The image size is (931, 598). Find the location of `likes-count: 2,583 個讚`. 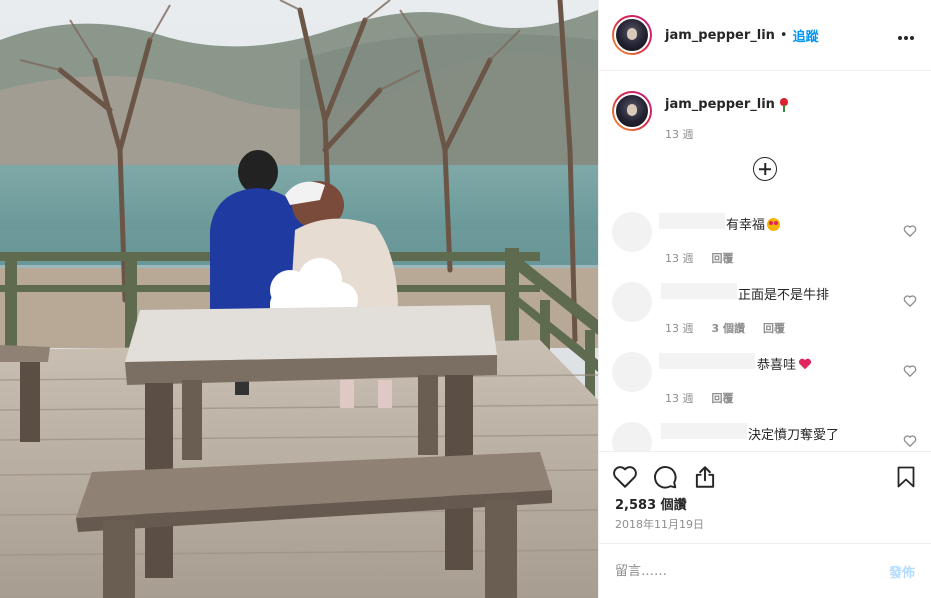

likes-count: 2,583 個讚 is located at coordinates (651, 503).